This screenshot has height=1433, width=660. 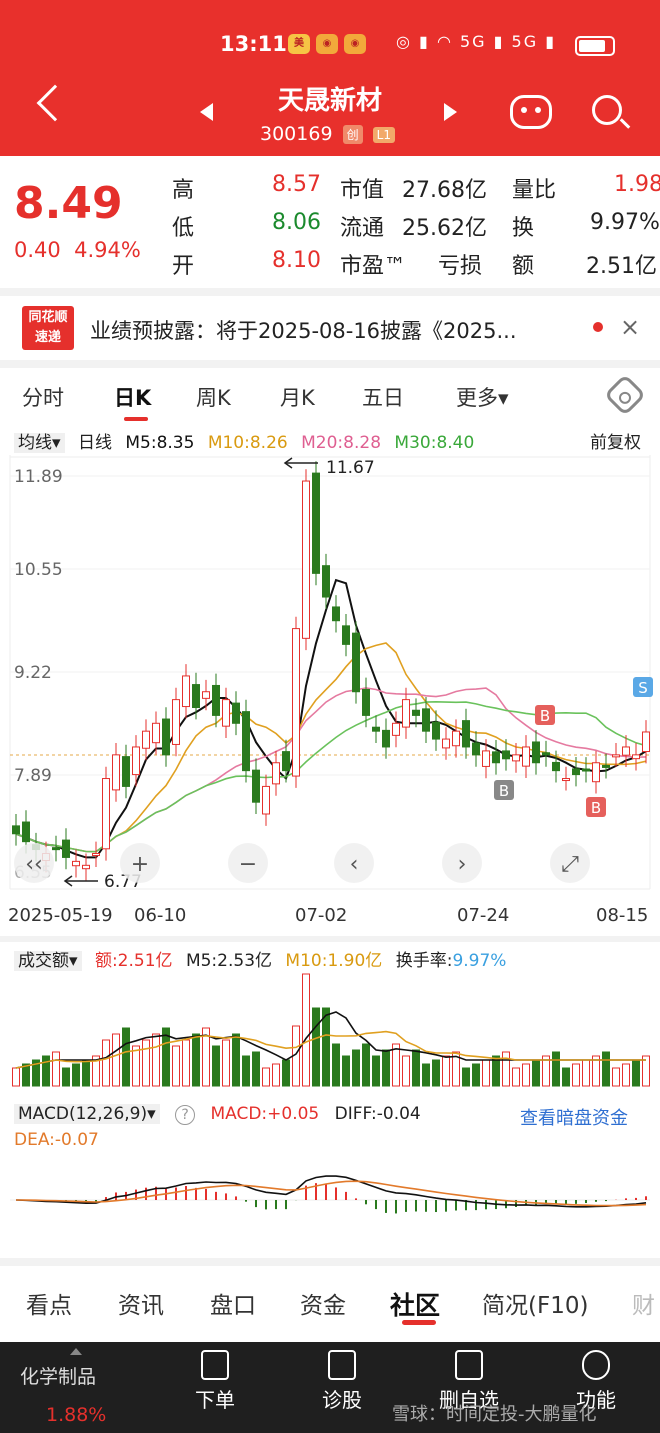 I want to click on close-icon: ×, so click(x=630, y=327).